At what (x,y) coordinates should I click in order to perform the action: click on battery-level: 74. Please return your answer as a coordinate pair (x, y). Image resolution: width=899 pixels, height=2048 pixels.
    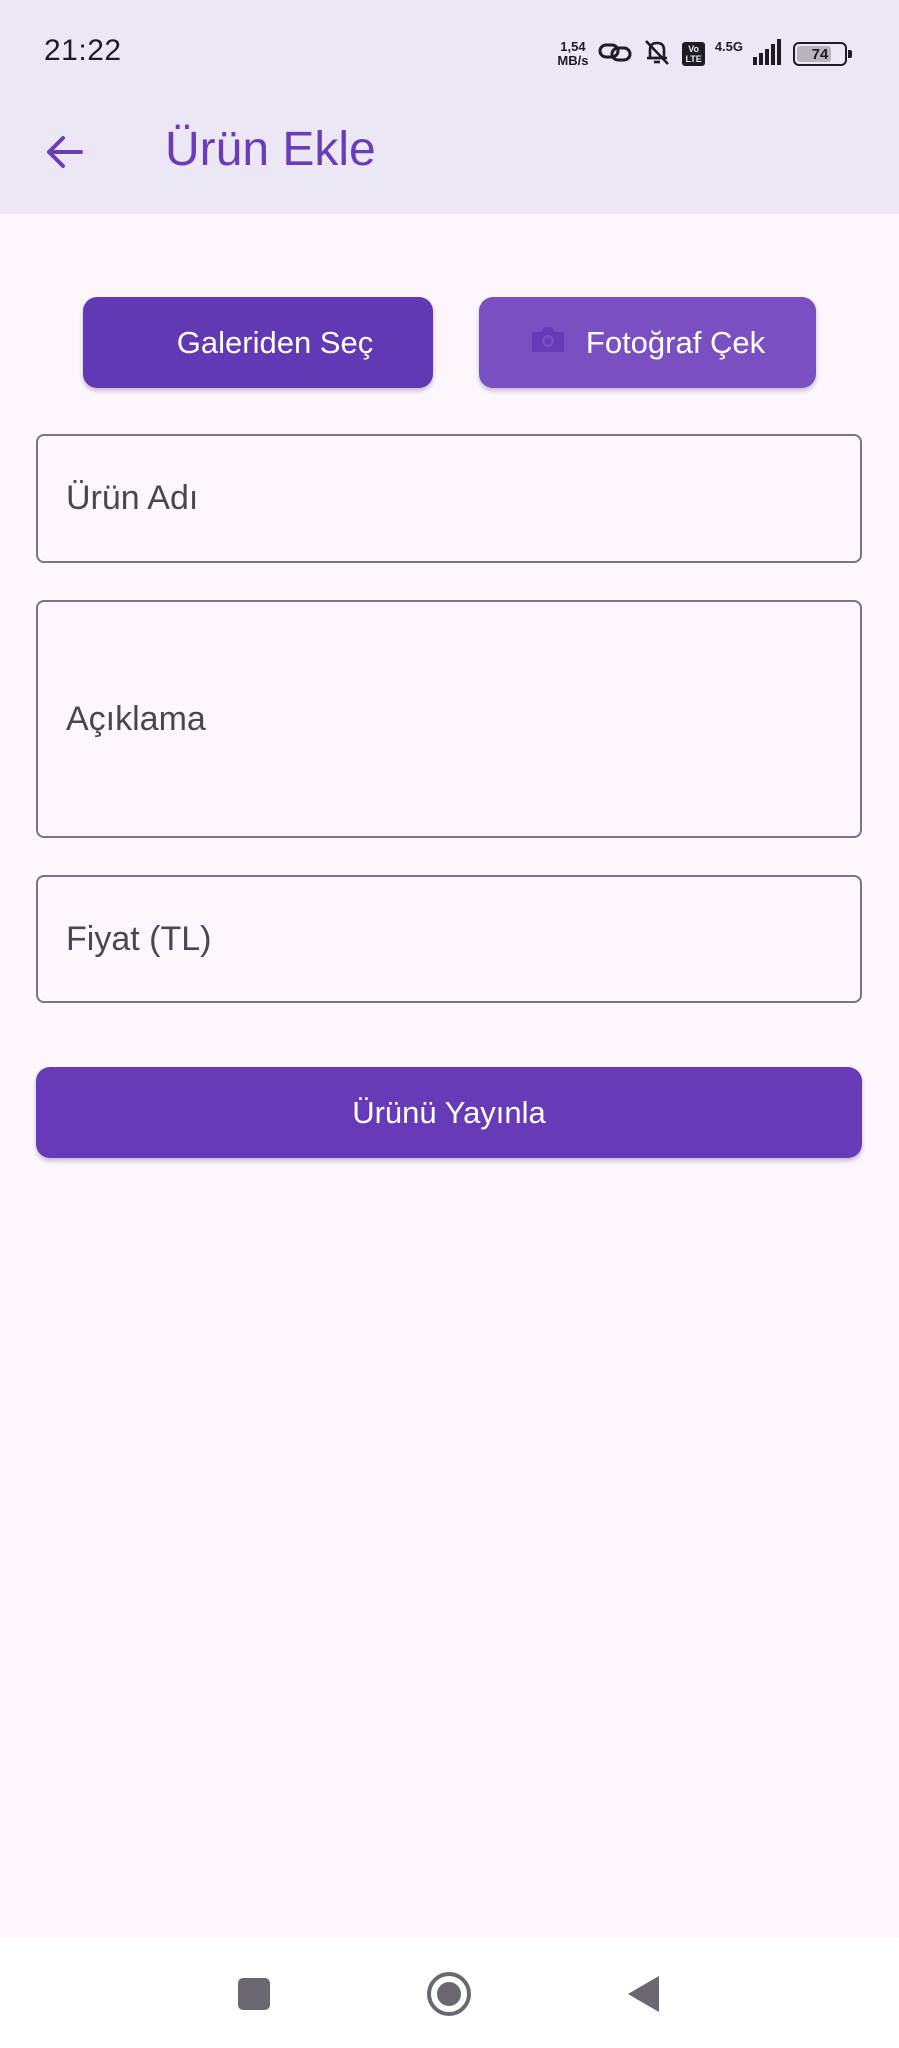
    Looking at the image, I should click on (820, 54).